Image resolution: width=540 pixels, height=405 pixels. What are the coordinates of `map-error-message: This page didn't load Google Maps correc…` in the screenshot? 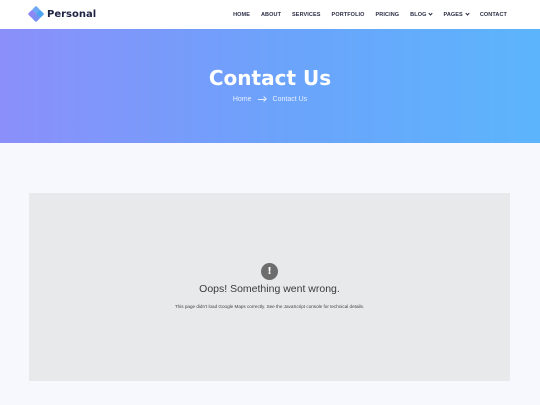 It's located at (269, 306).